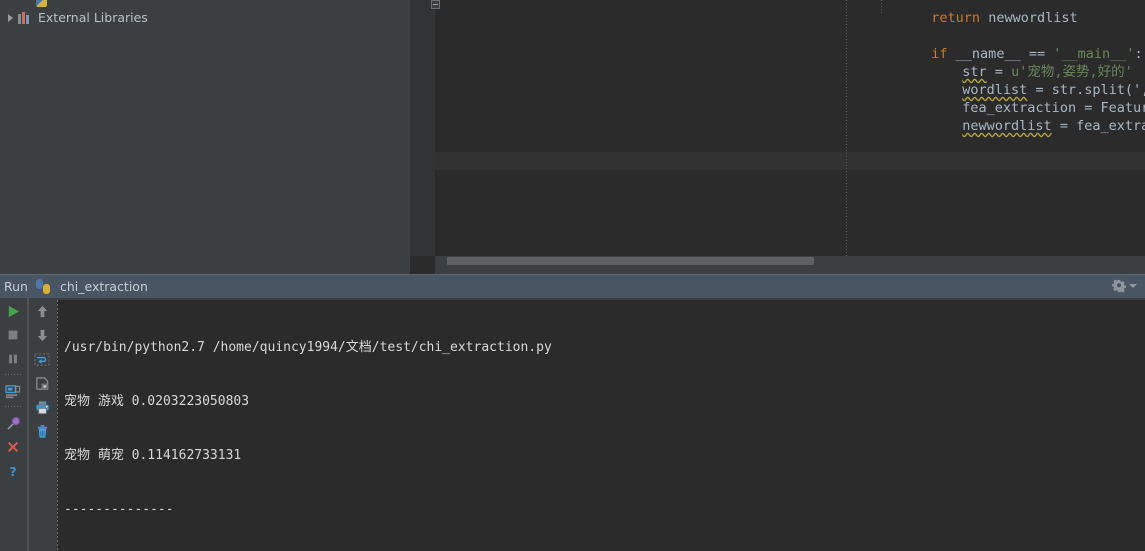  Describe the element at coordinates (1102, 126) in the screenshot. I see `code-token-fea-selection-call: = fea_extraction.fea_selection(wordlist)` at that location.